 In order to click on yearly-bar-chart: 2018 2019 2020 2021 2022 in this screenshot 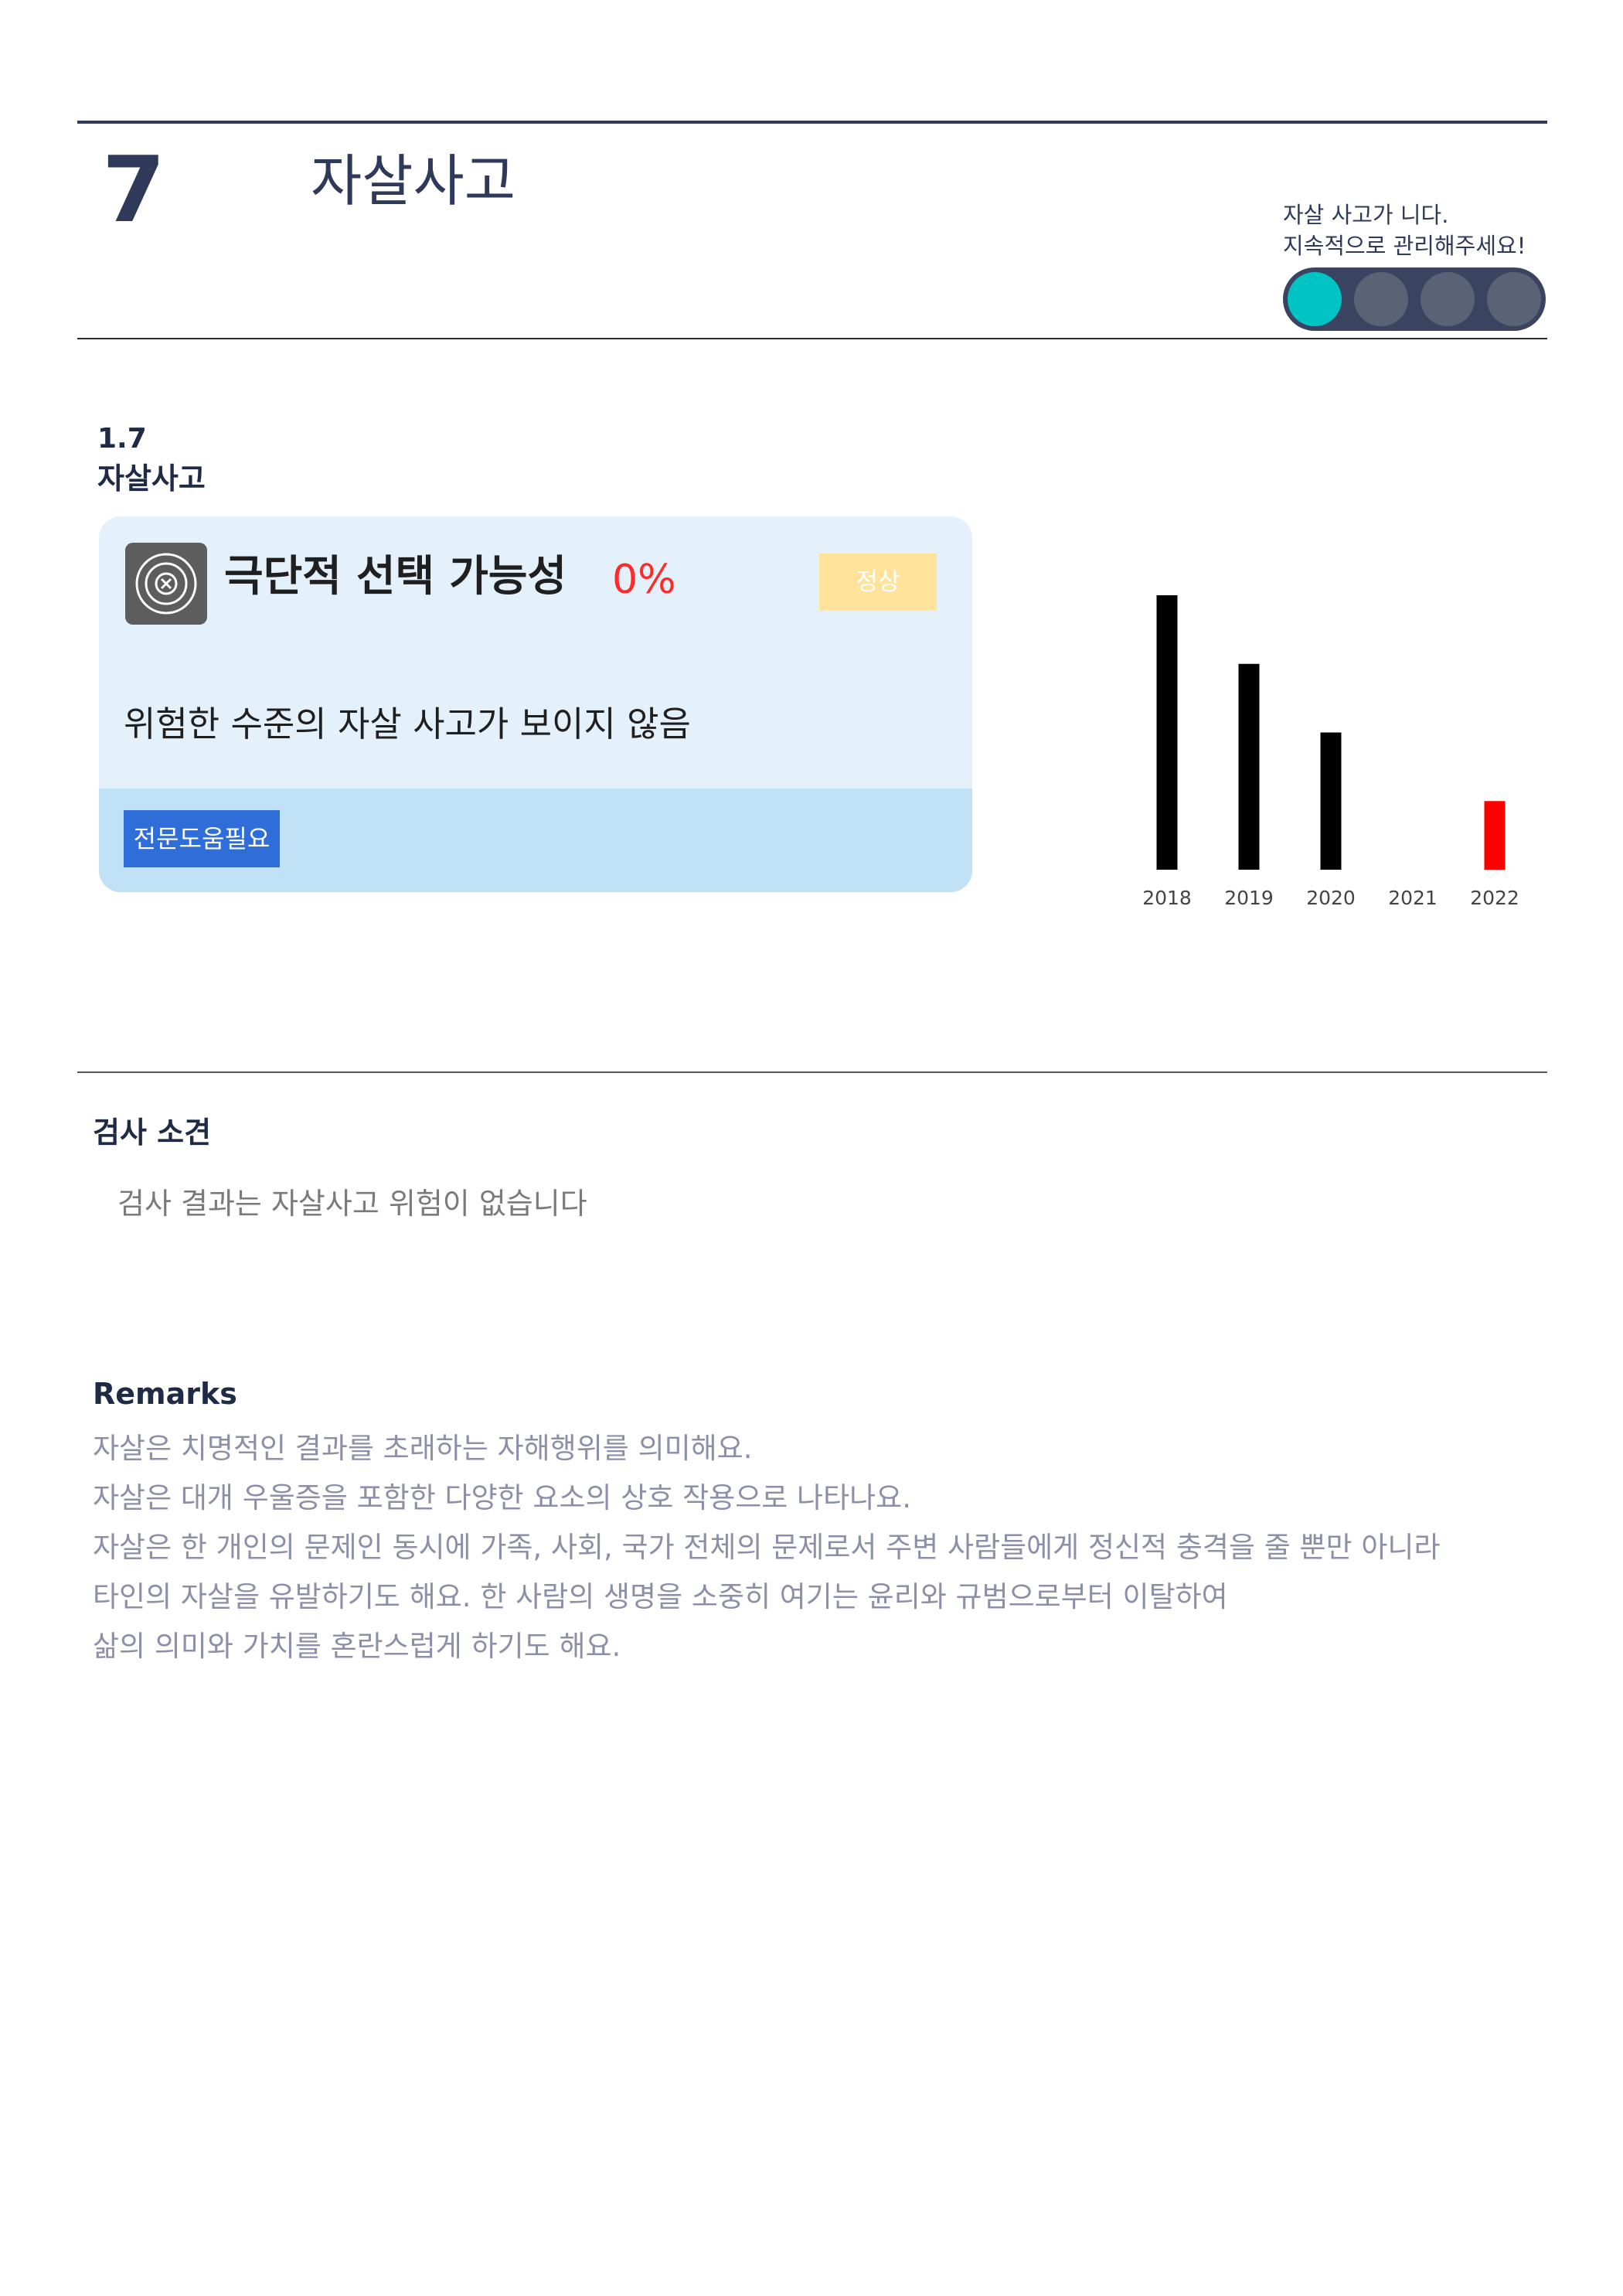, I will do `click(1344, 750)`.